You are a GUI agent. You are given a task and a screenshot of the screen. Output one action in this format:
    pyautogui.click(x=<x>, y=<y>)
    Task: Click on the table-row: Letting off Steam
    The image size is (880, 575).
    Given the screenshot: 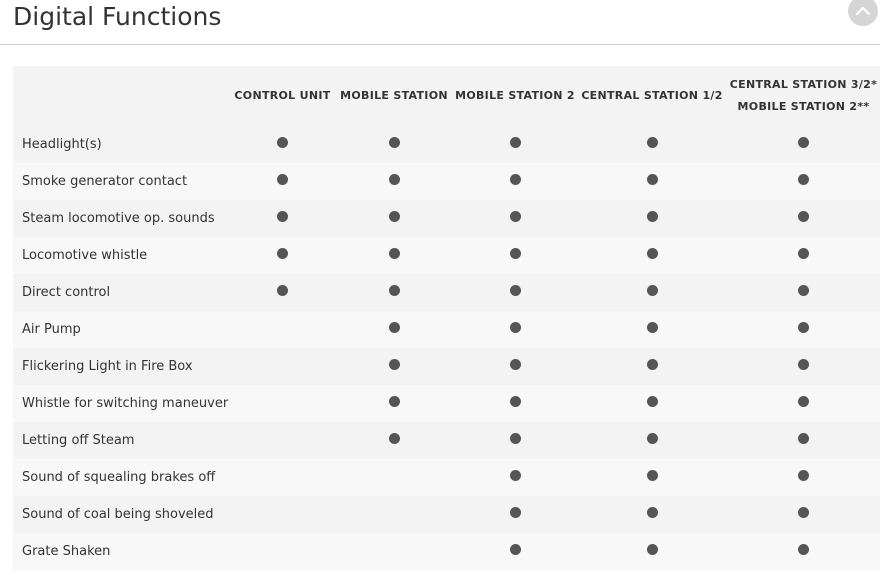 What is the action you would take?
    pyautogui.click(x=446, y=440)
    